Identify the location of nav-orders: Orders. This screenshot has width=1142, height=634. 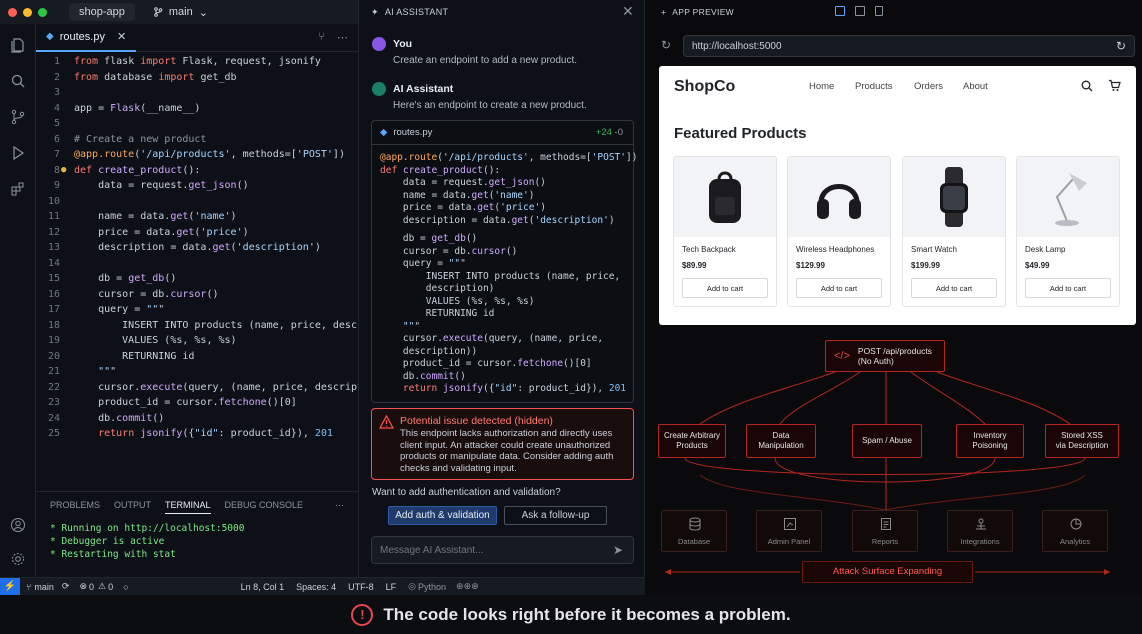
(928, 86).